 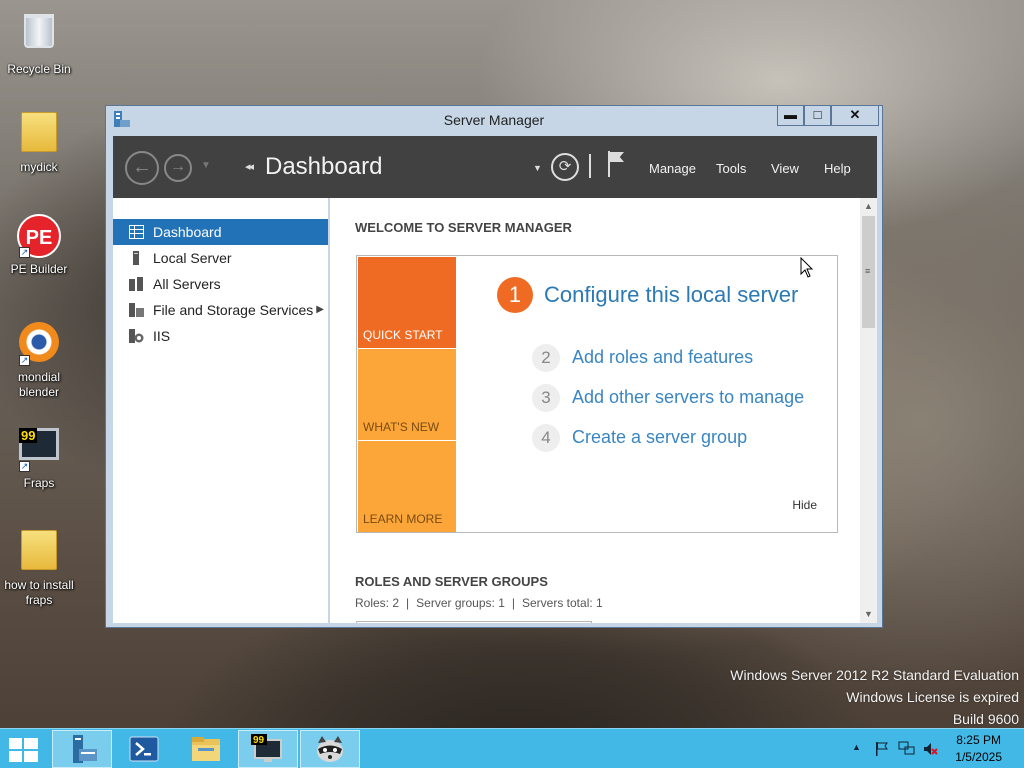 I want to click on desktop-icon-label: Recycle Bin, so click(x=39, y=69).